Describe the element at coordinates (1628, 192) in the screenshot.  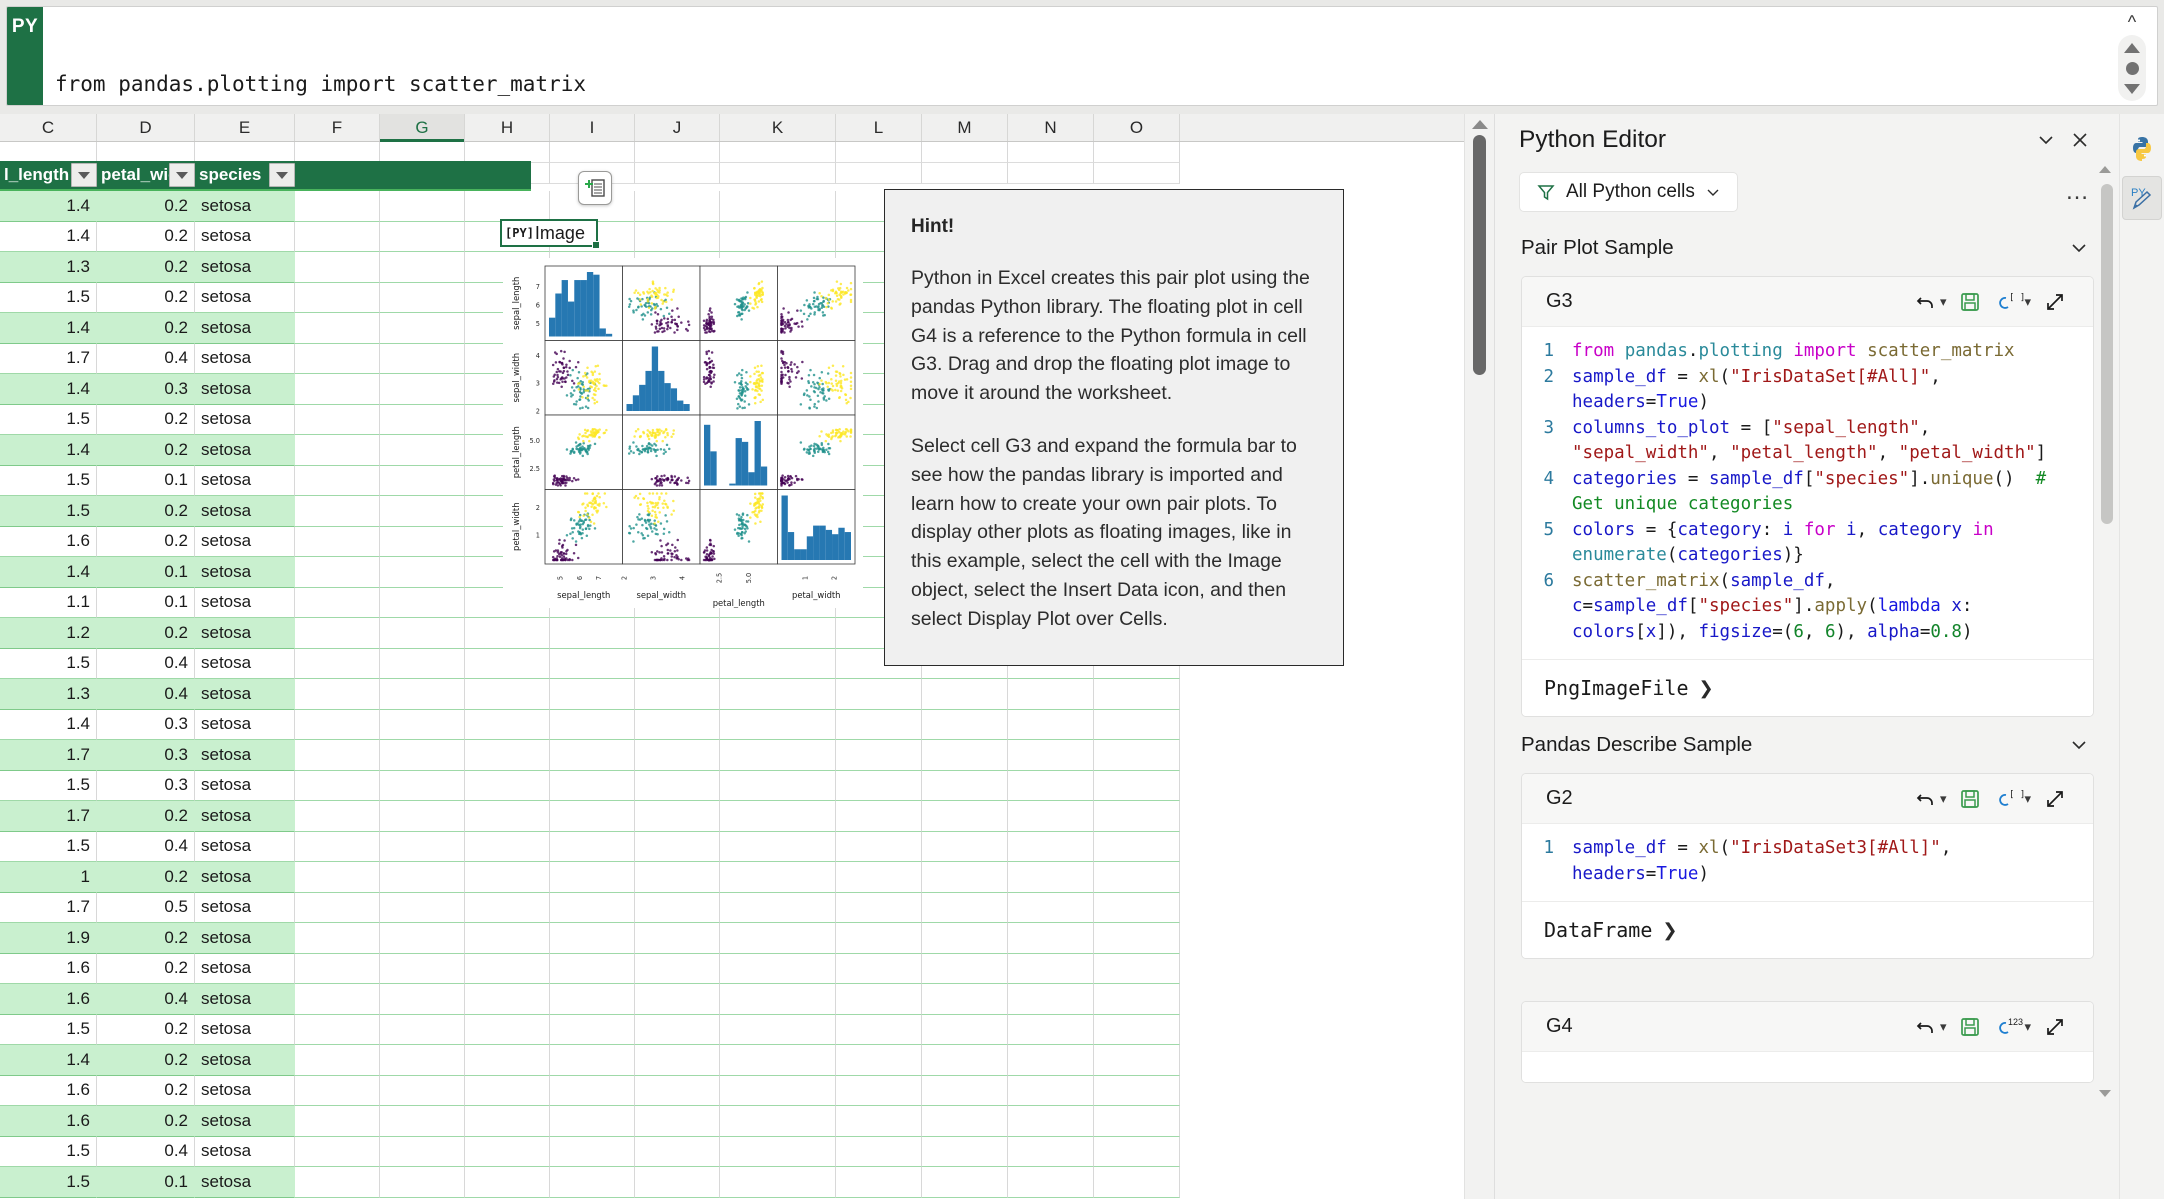
I see `python-cells-filter-dropdown: All Python cells` at that location.